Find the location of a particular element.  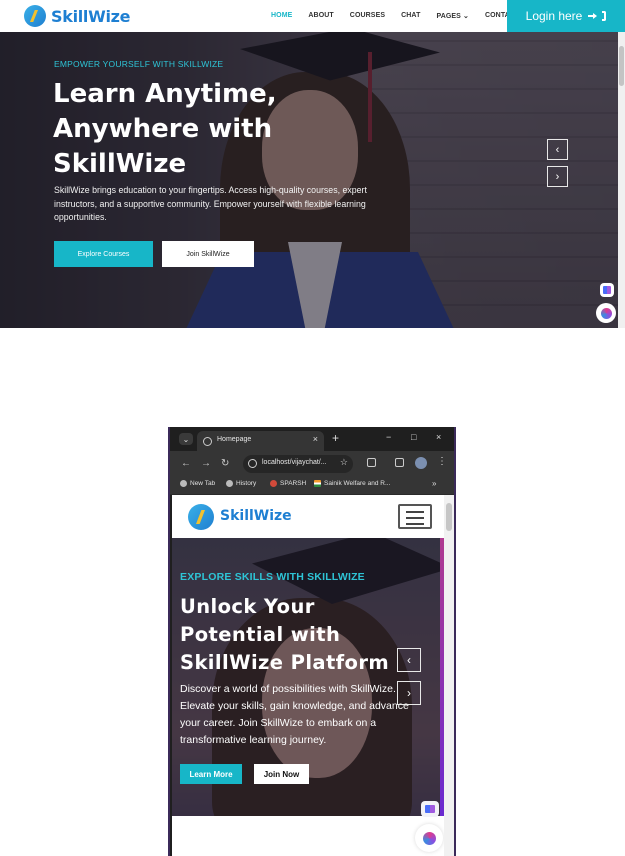

address-bar: localhost/vijaychat/... ☆ is located at coordinates (298, 464).